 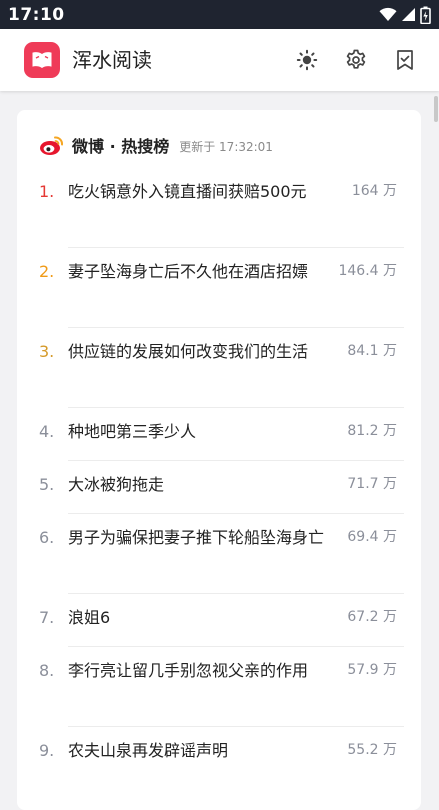 What do you see at coordinates (187, 191) in the screenshot?
I see `item-title: 吃火锅意外入镜直播间获赔500元` at bounding box center [187, 191].